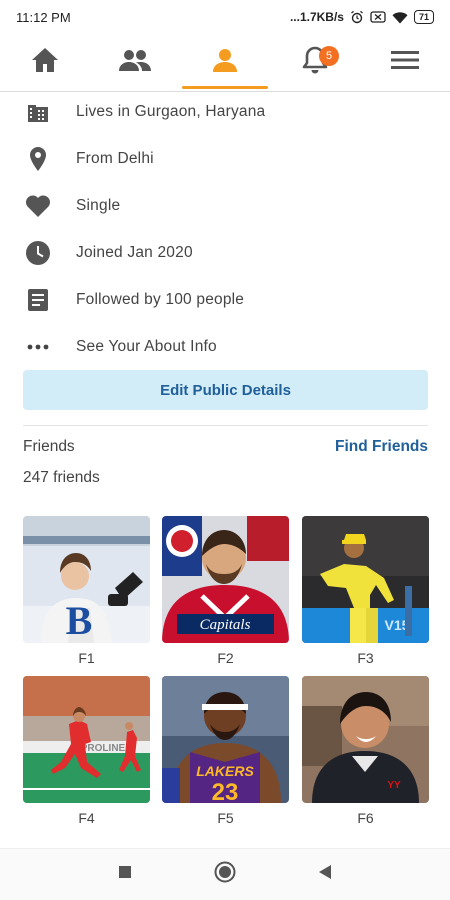  Describe the element at coordinates (423, 17) in the screenshot. I see `battery-icon: 71` at that location.